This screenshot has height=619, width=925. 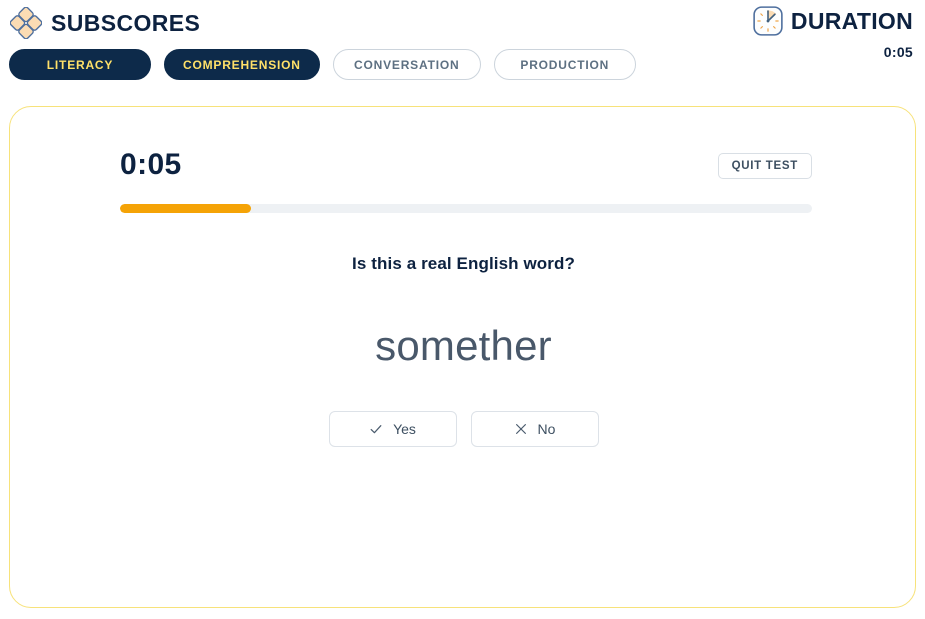 I want to click on answer-no-label: No, so click(x=546, y=429).